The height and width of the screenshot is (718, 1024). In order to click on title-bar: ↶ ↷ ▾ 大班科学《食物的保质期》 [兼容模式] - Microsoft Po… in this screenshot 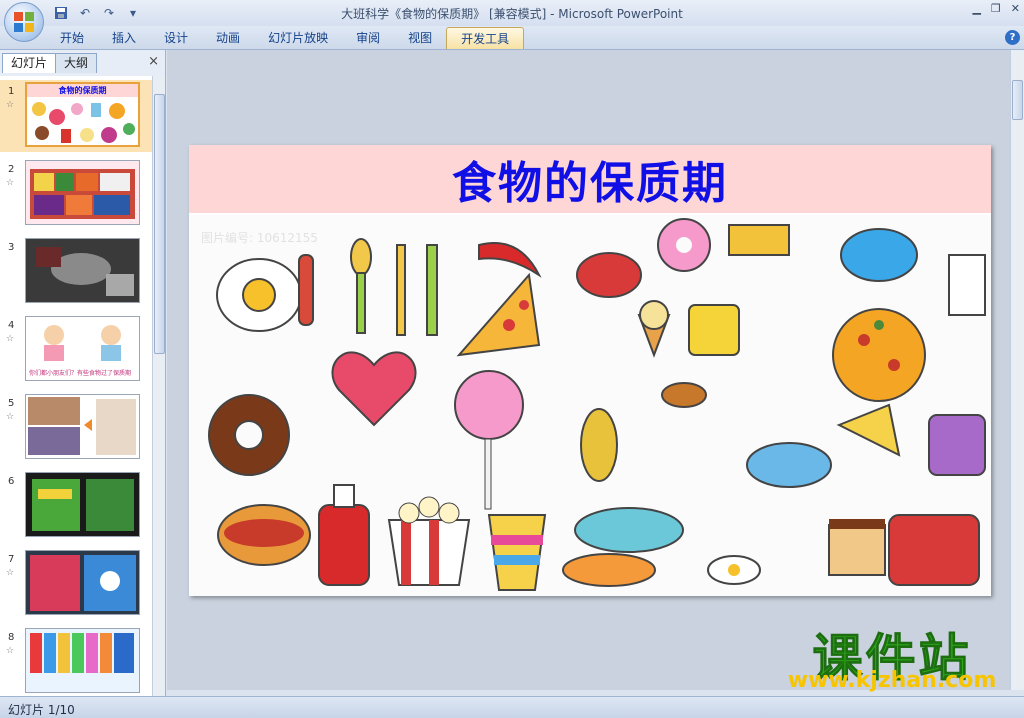, I will do `click(512, 13)`.